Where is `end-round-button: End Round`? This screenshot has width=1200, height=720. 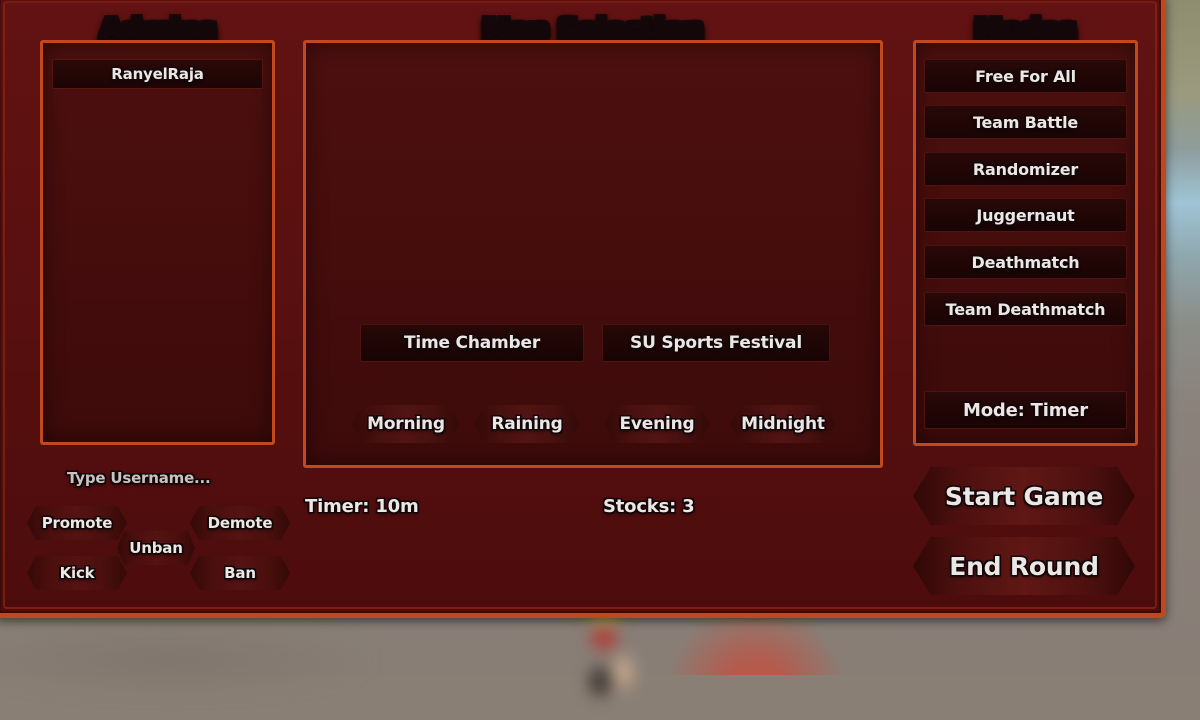 end-round-button: End Round is located at coordinates (1024, 566).